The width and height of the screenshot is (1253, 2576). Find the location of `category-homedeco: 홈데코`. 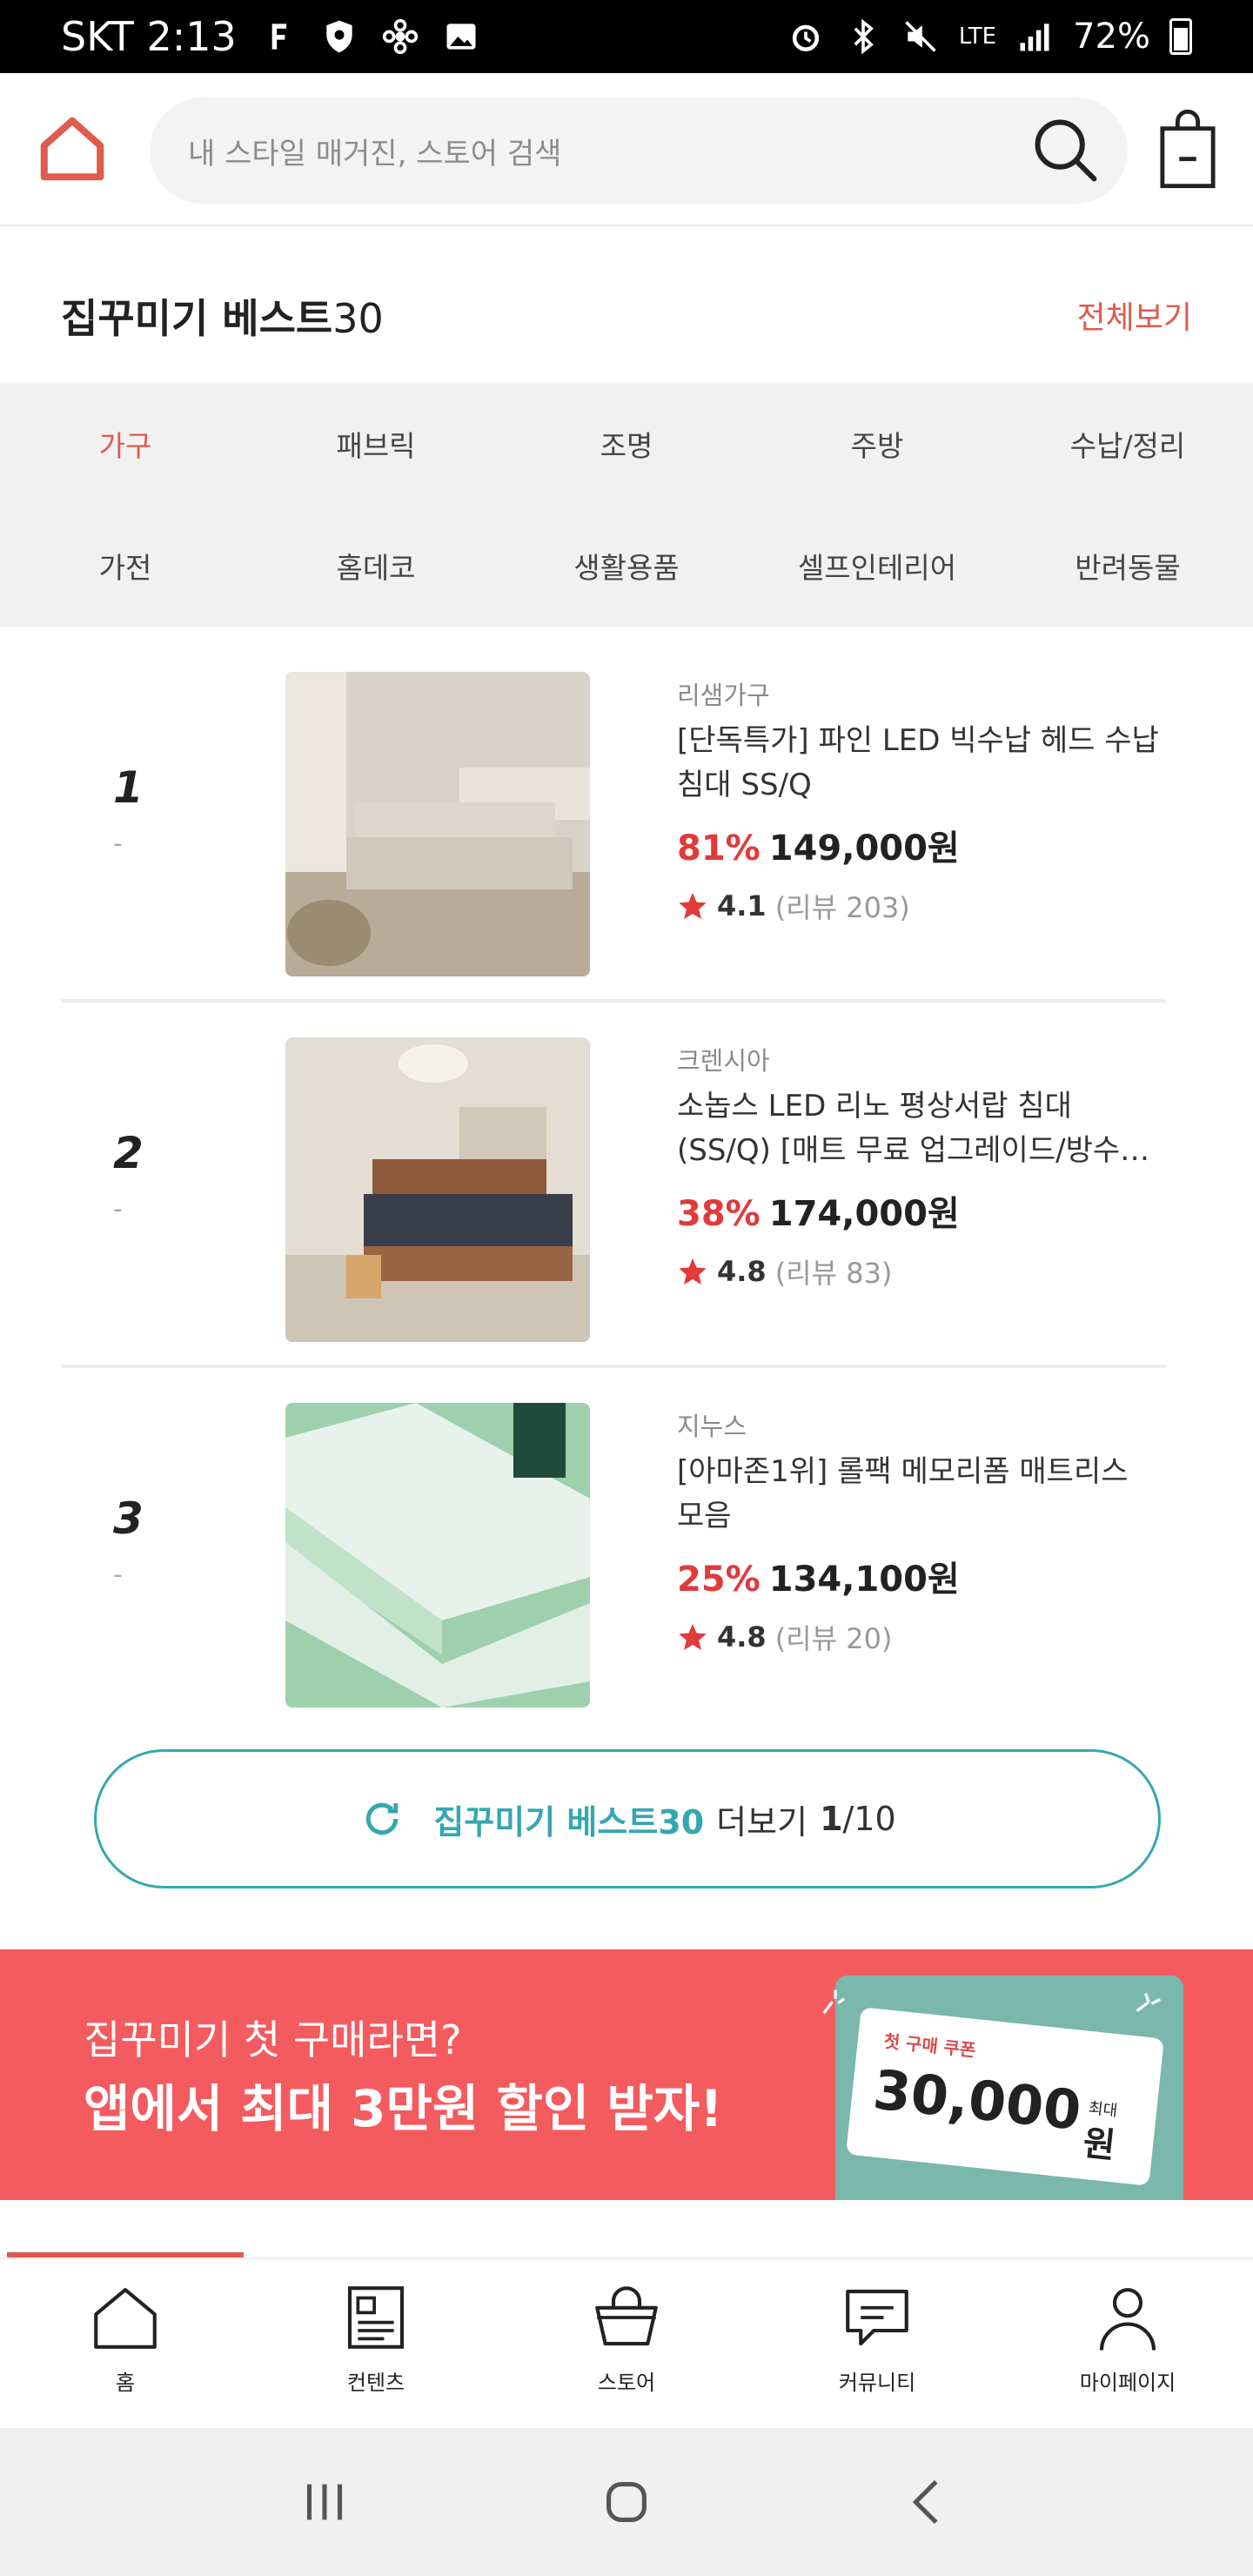

category-homedeco: 홈데코 is located at coordinates (376, 566).